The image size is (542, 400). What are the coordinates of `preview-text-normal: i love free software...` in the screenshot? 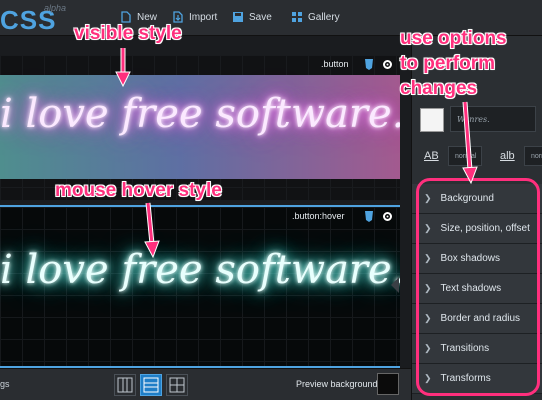 It's located at (200, 114).